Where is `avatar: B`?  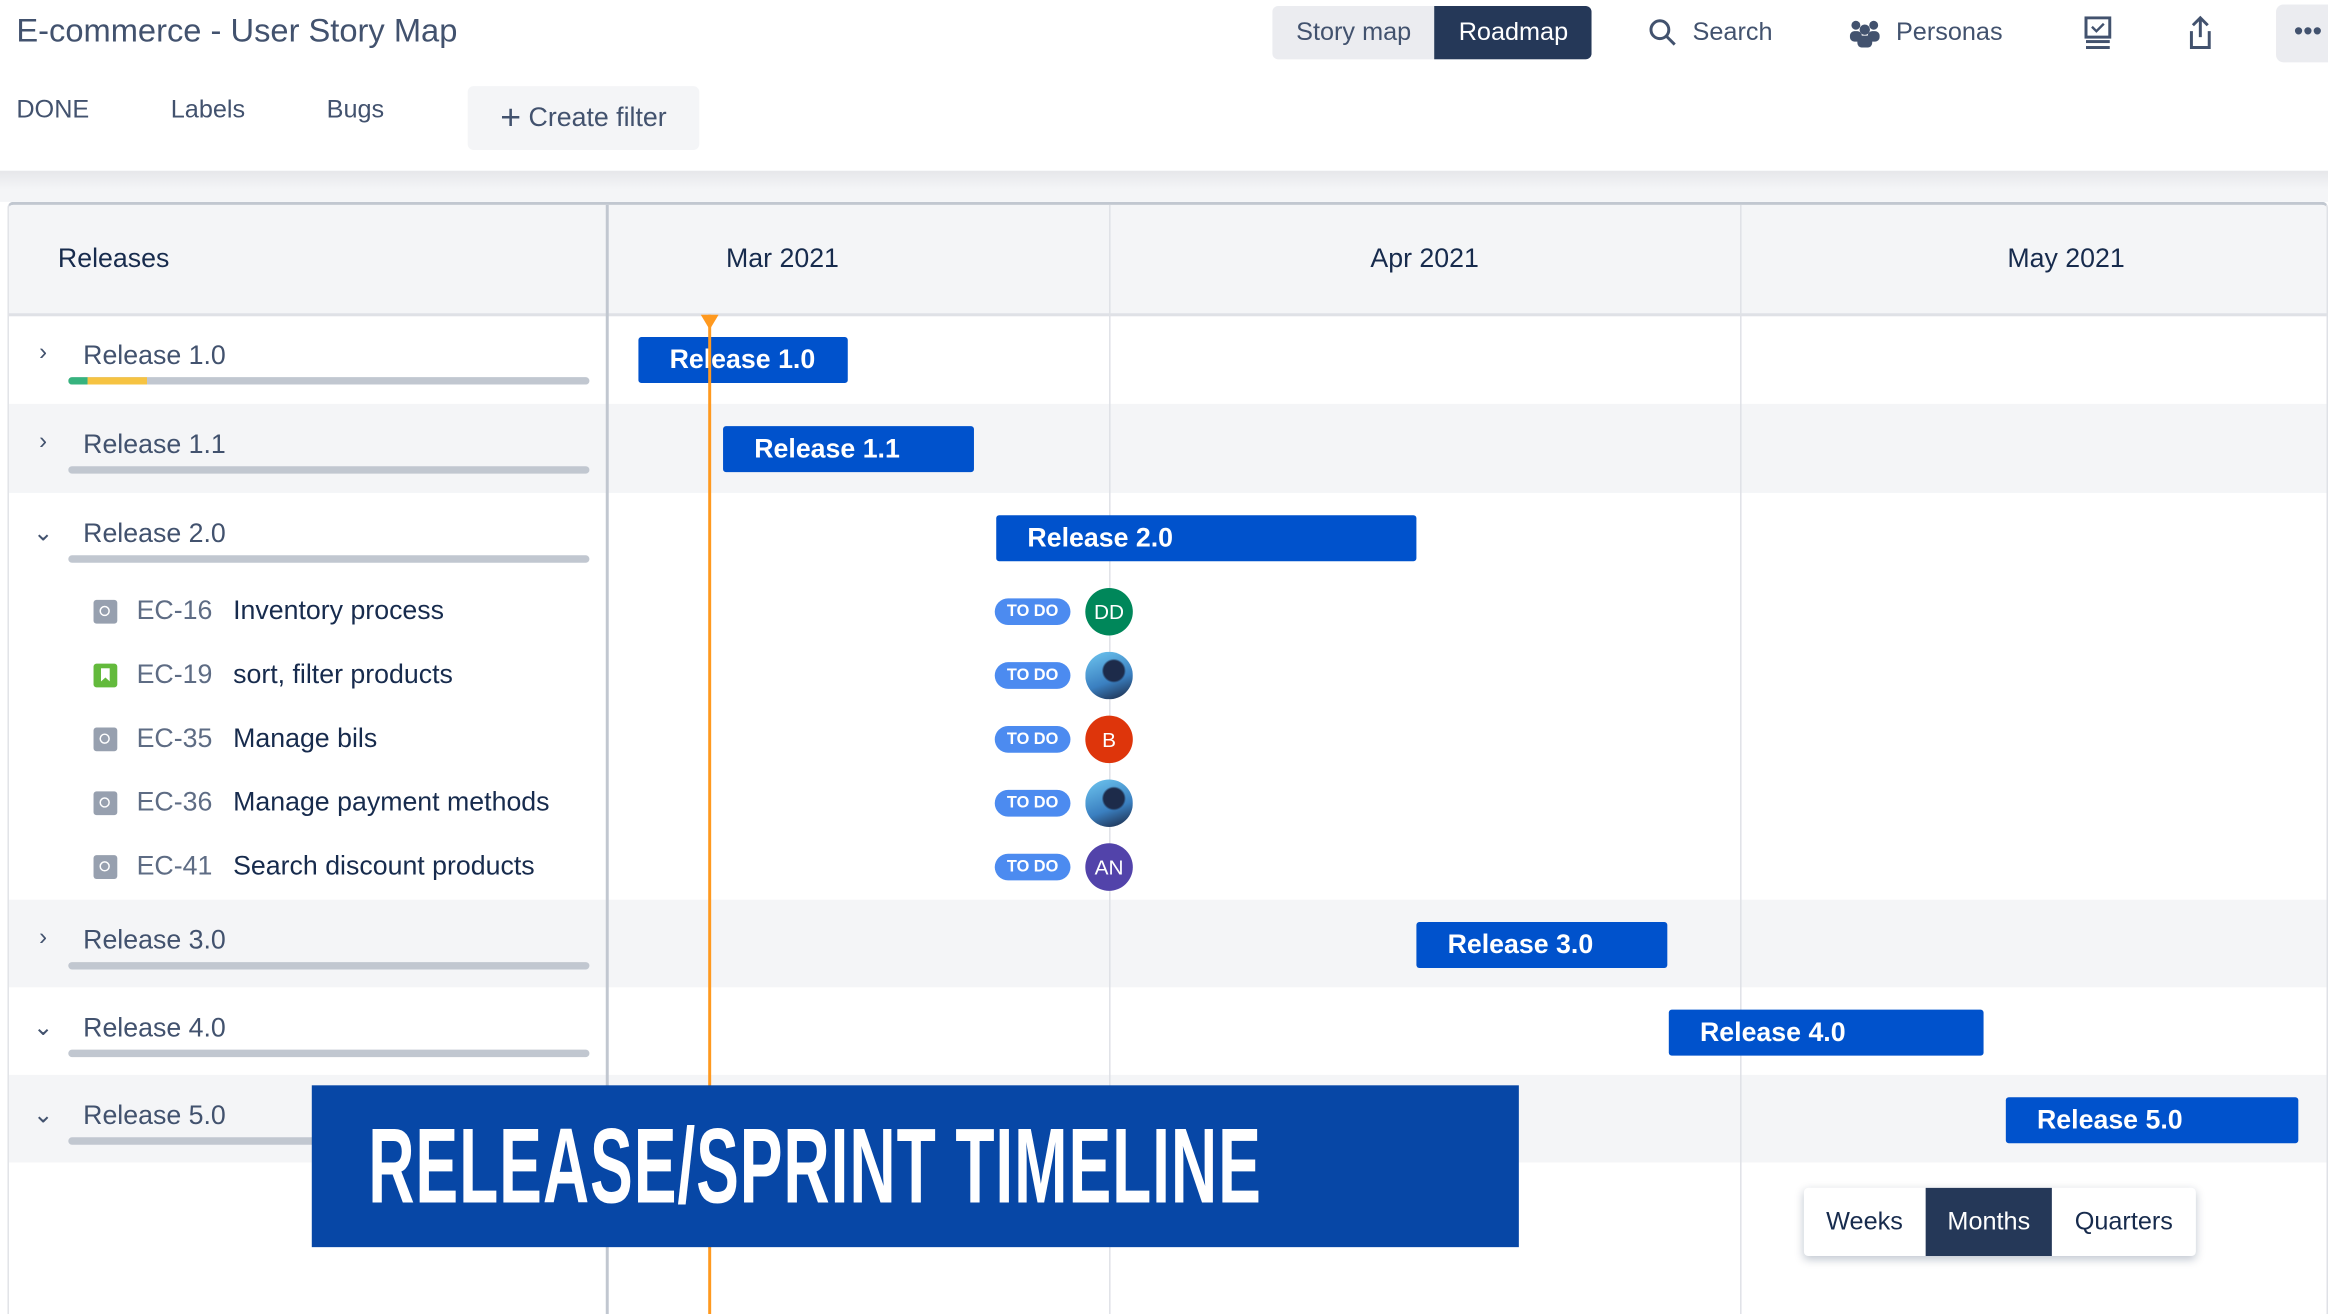
avatar: B is located at coordinates (1109, 739).